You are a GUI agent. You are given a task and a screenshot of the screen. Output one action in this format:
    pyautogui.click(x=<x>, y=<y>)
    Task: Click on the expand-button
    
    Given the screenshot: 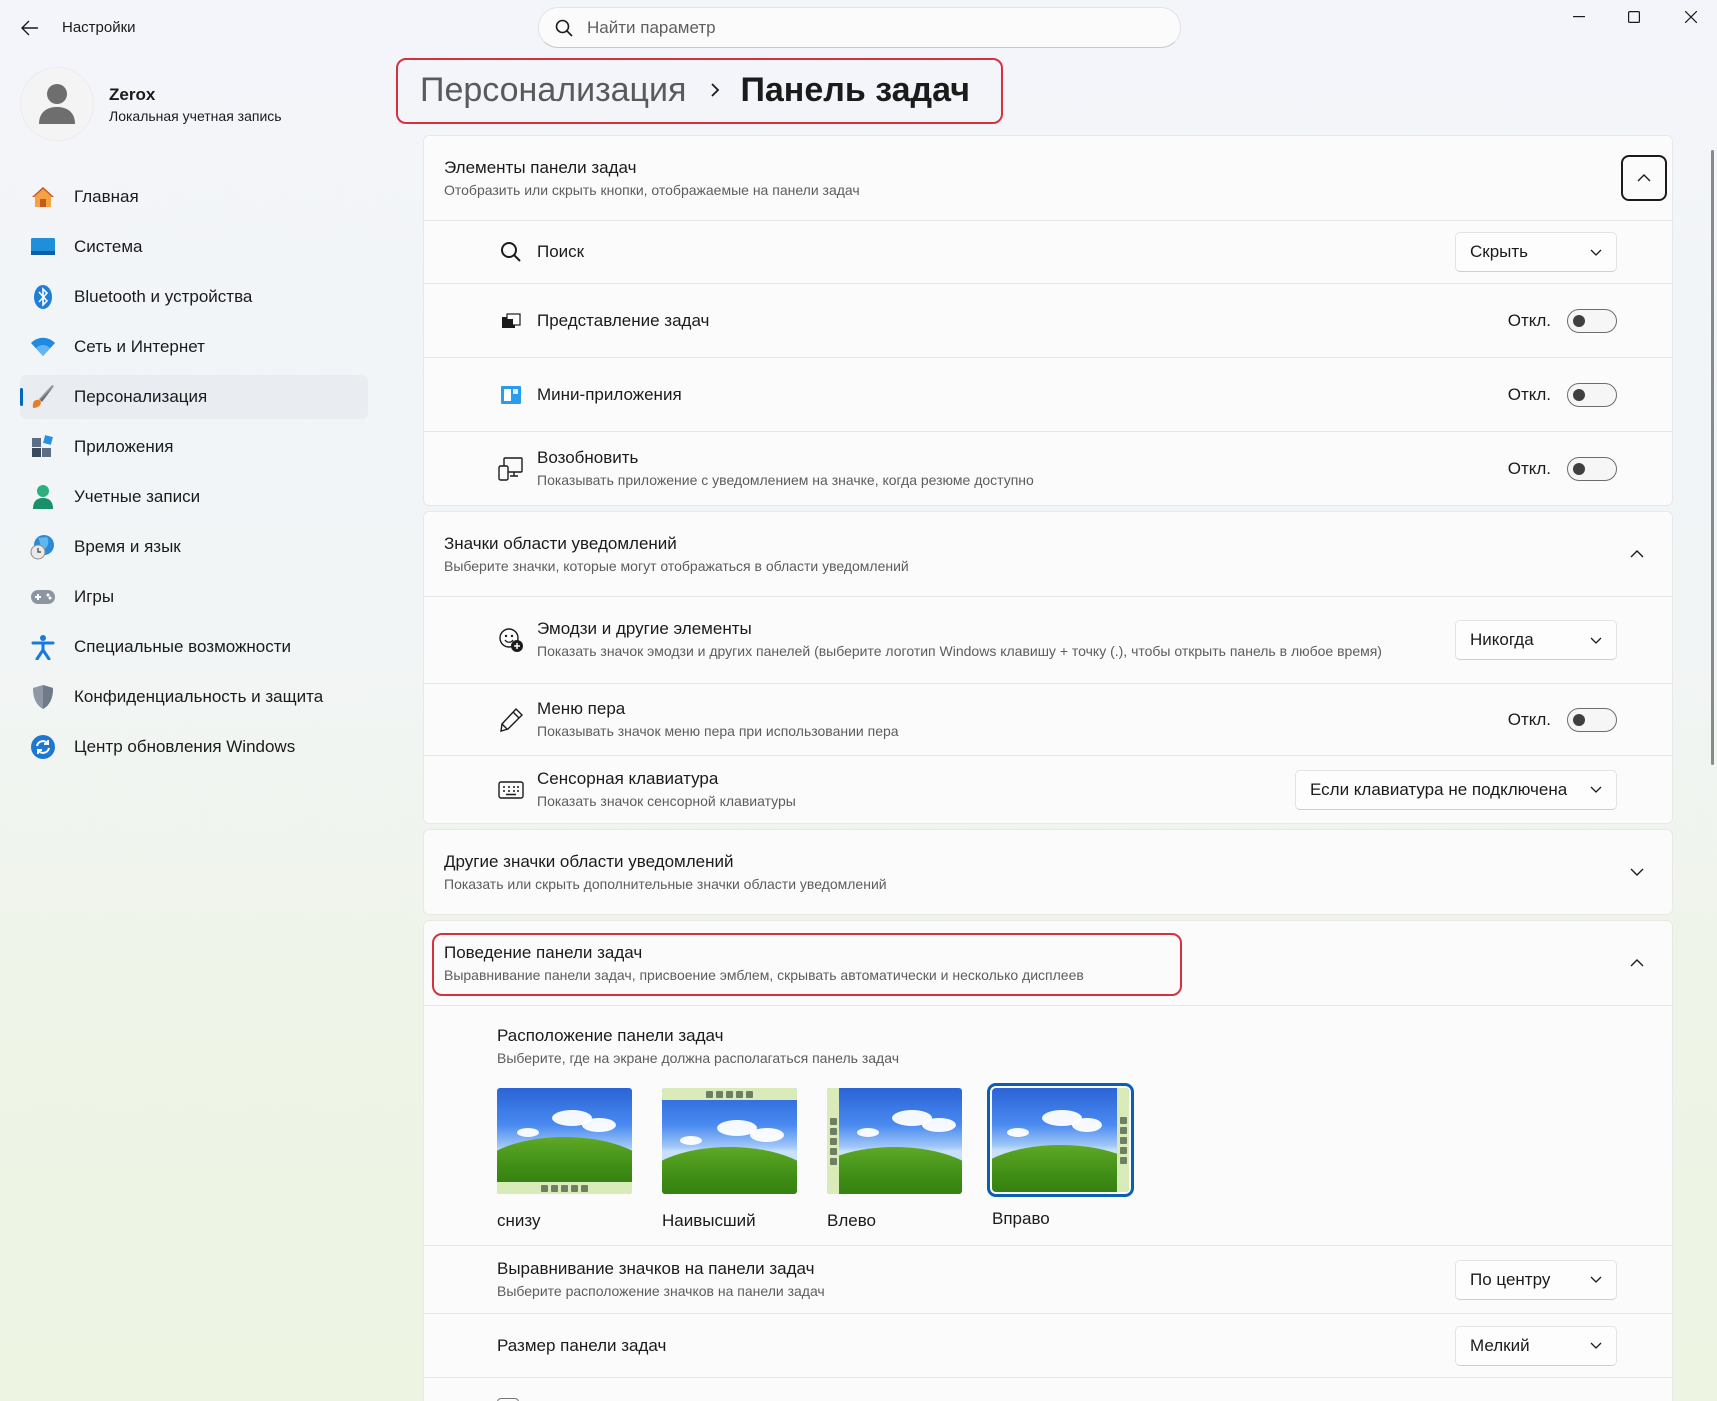 What is the action you would take?
    pyautogui.click(x=1637, y=872)
    